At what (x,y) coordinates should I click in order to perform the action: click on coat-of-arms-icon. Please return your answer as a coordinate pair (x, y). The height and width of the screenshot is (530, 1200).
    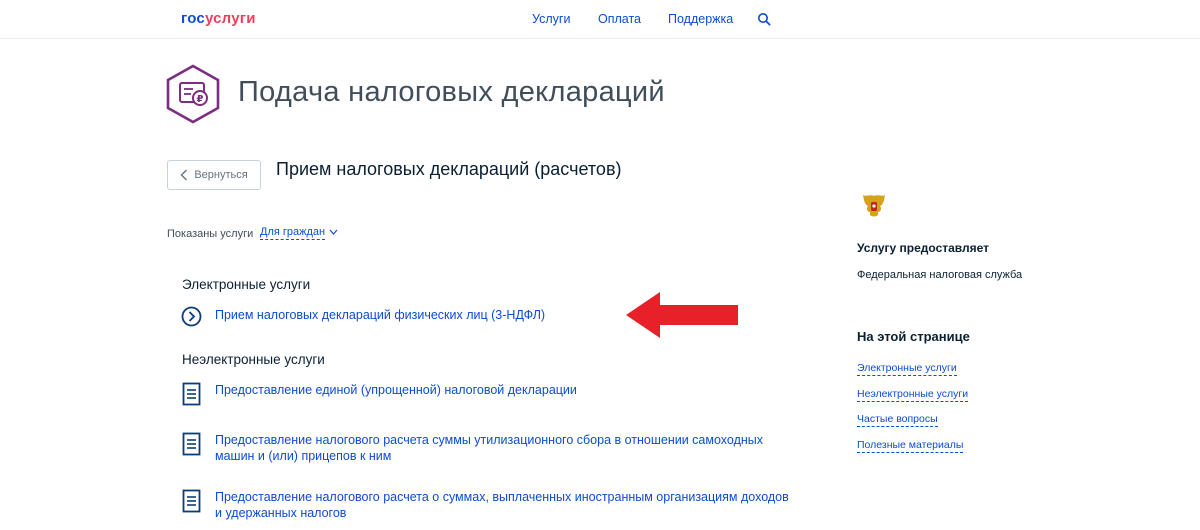
    Looking at the image, I should click on (874, 206).